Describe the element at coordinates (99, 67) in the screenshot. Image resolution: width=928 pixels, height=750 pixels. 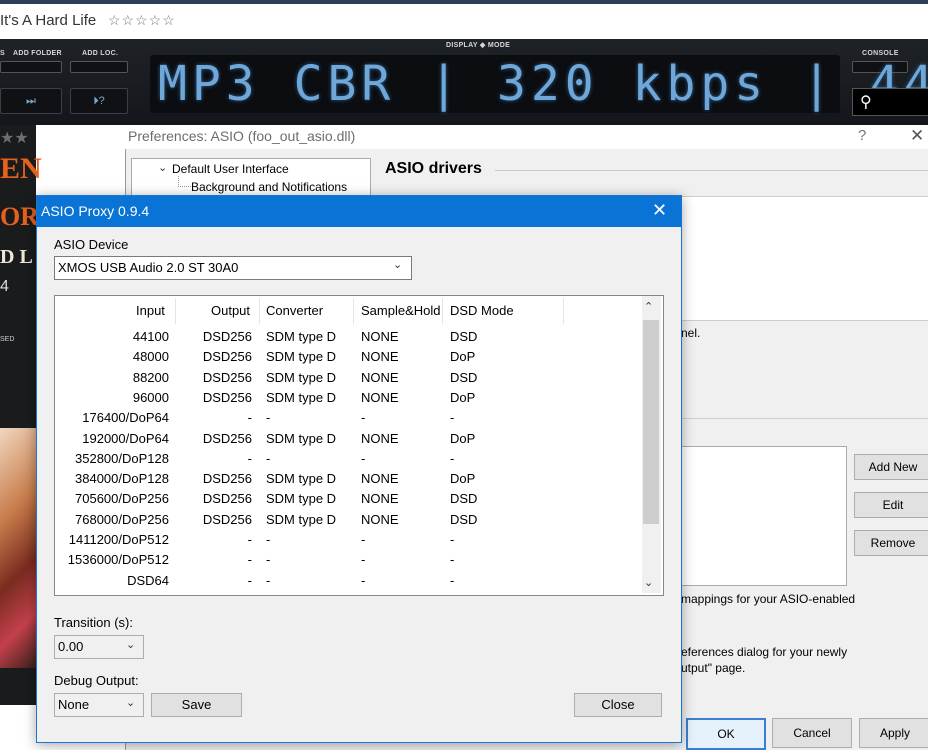
I see `add-location-button` at that location.